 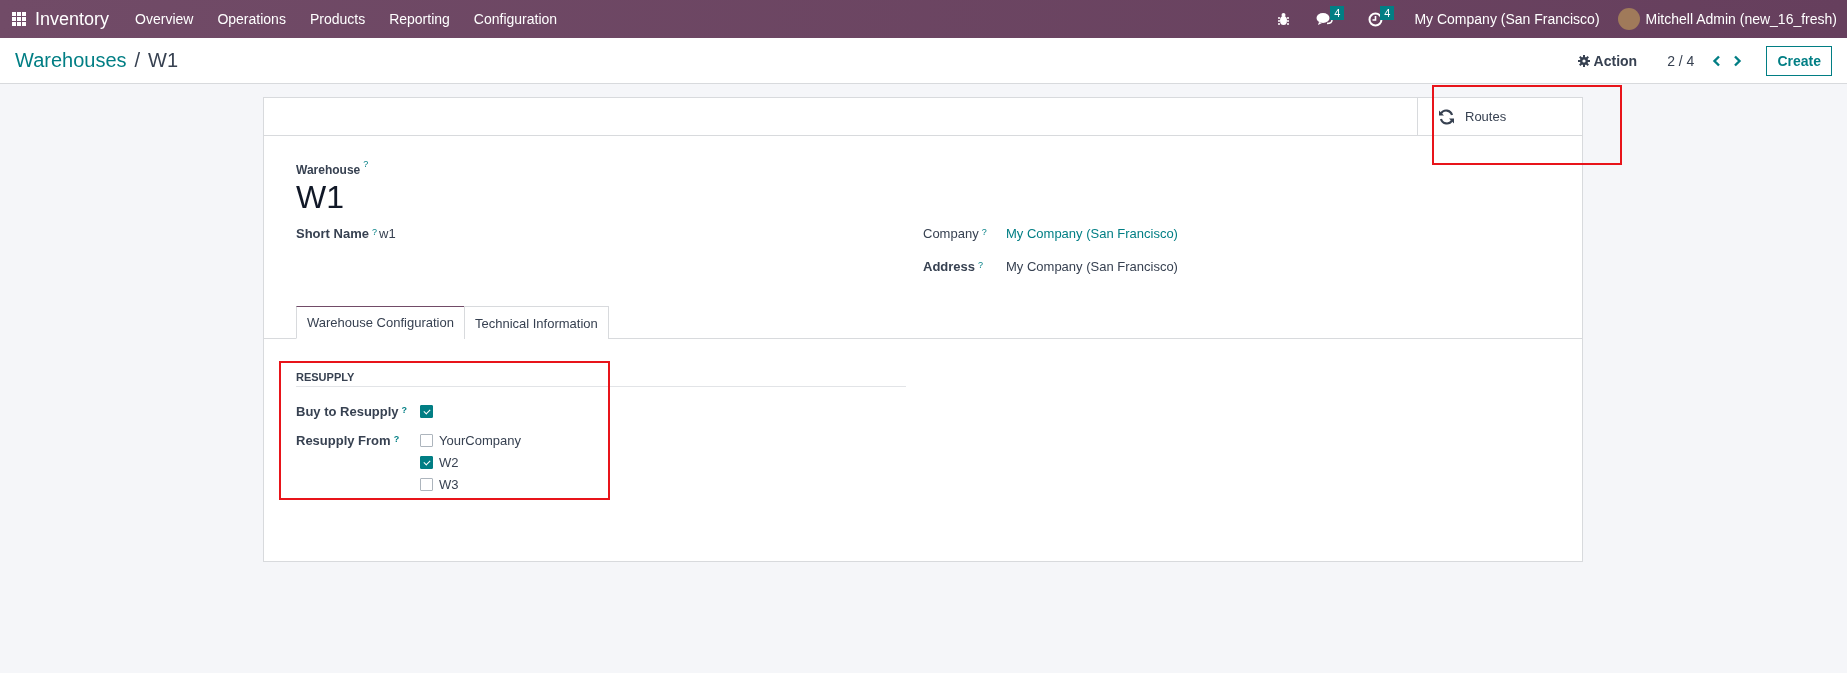 I want to click on menu-item: Products, so click(x=337, y=19).